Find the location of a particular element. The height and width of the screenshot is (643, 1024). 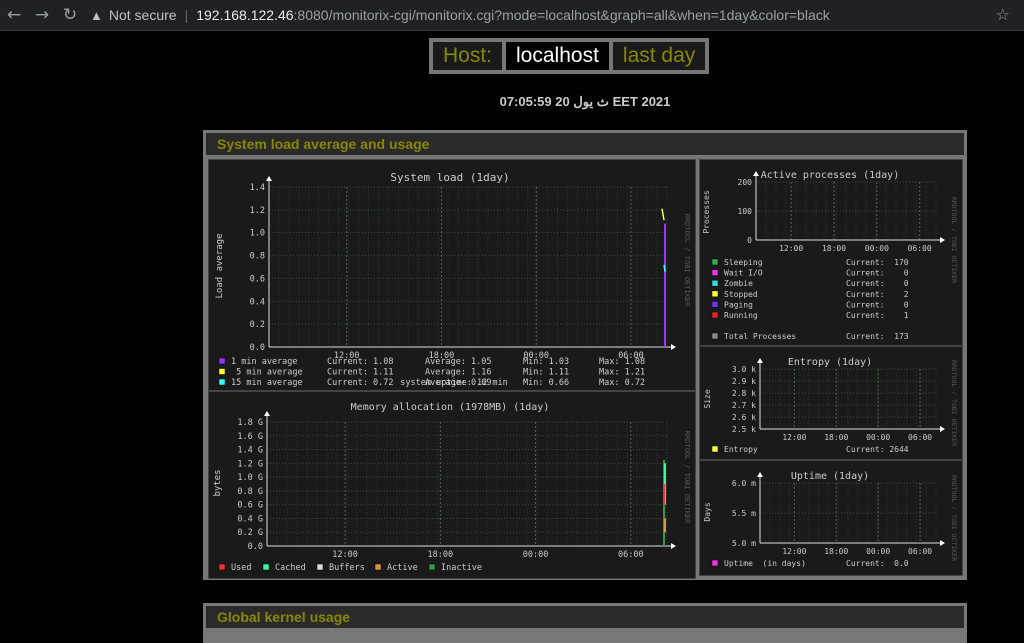

legend-name: Active is located at coordinates (402, 568).